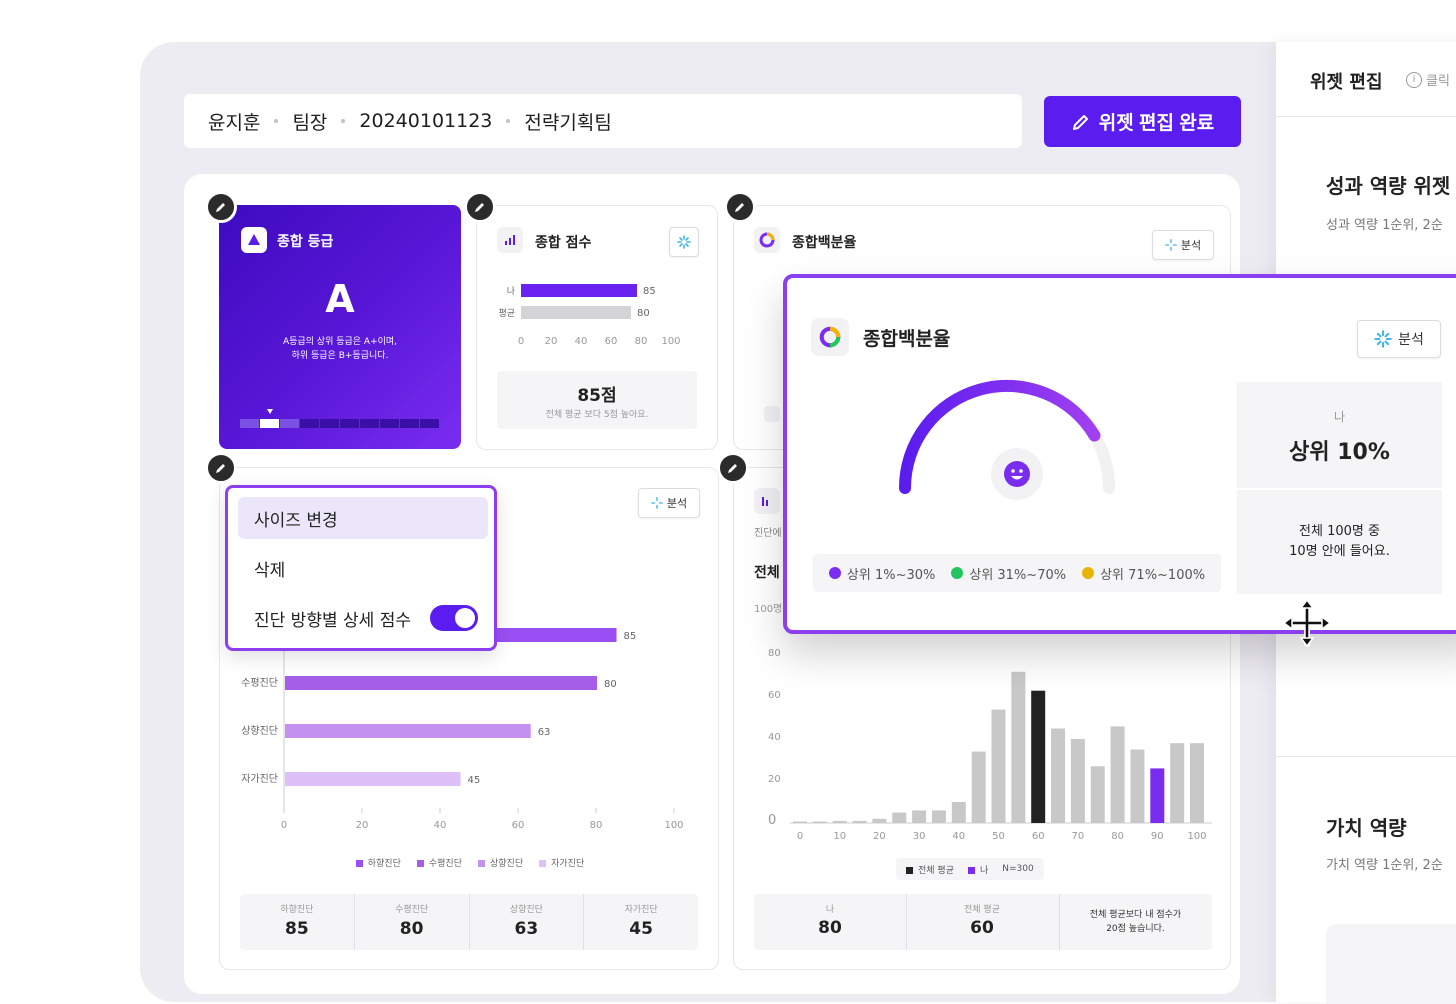 The width and height of the screenshot is (1456, 1004). What do you see at coordinates (1142, 121) in the screenshot?
I see `finish-widget-edit-button: 위젯 편집 완료` at bounding box center [1142, 121].